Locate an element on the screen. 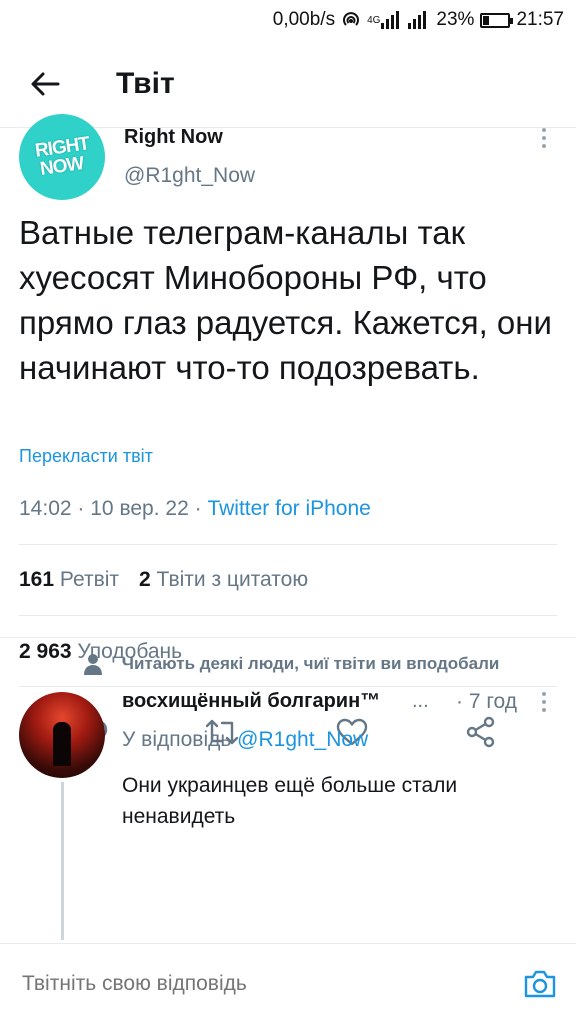  tweet-source-link: Twitter for iPhone is located at coordinates (288, 508).